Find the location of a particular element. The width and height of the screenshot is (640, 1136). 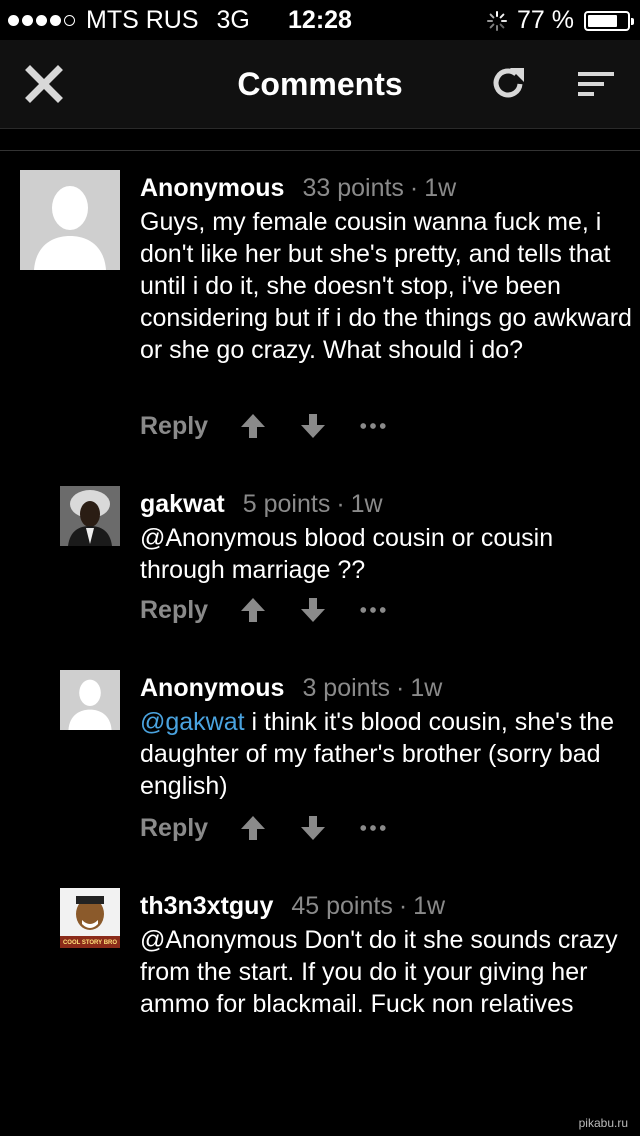

mention-link: @gakwat is located at coordinates (192, 722).